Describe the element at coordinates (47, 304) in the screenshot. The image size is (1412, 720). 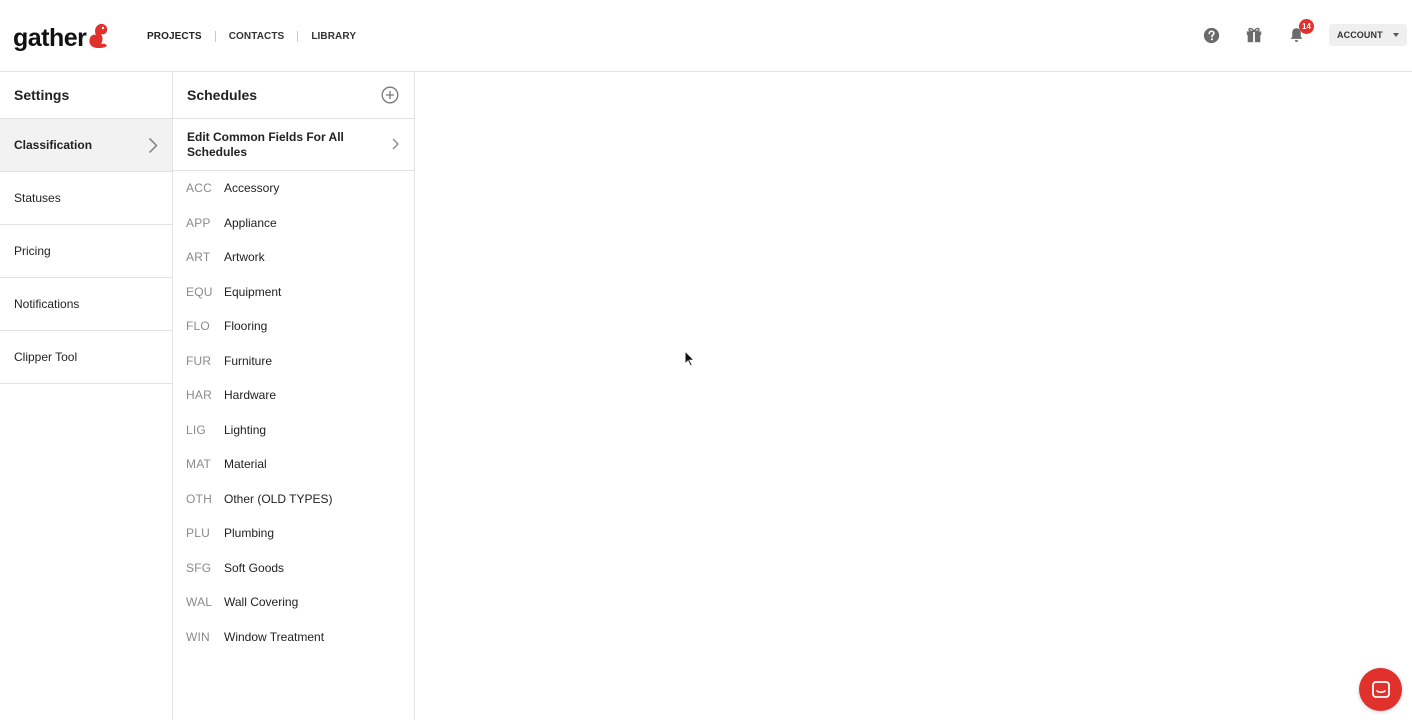
I see `sidebar-item-label: Notifications` at that location.